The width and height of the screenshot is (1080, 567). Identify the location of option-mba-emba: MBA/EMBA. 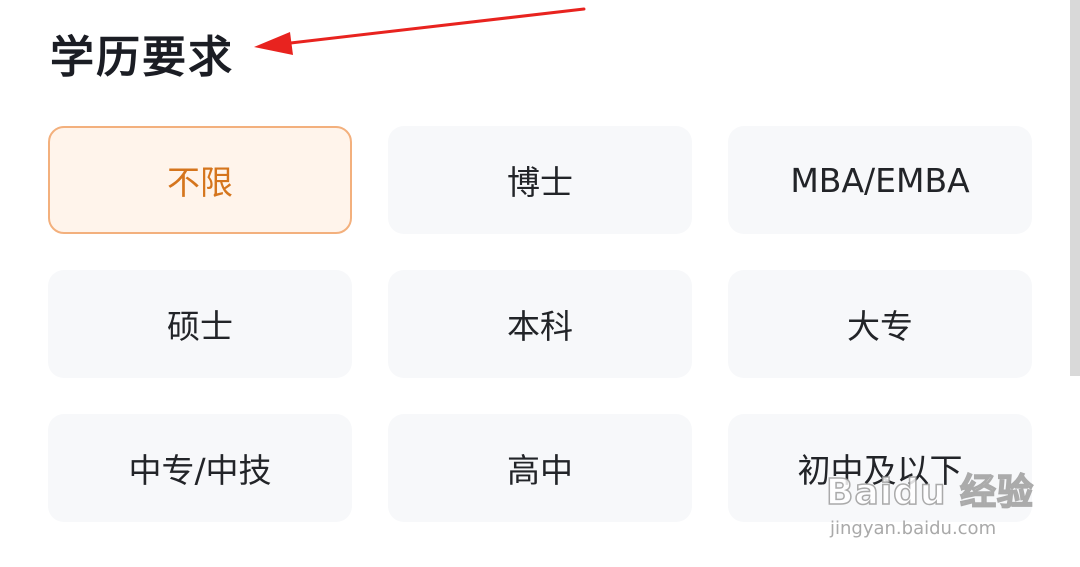
(880, 180).